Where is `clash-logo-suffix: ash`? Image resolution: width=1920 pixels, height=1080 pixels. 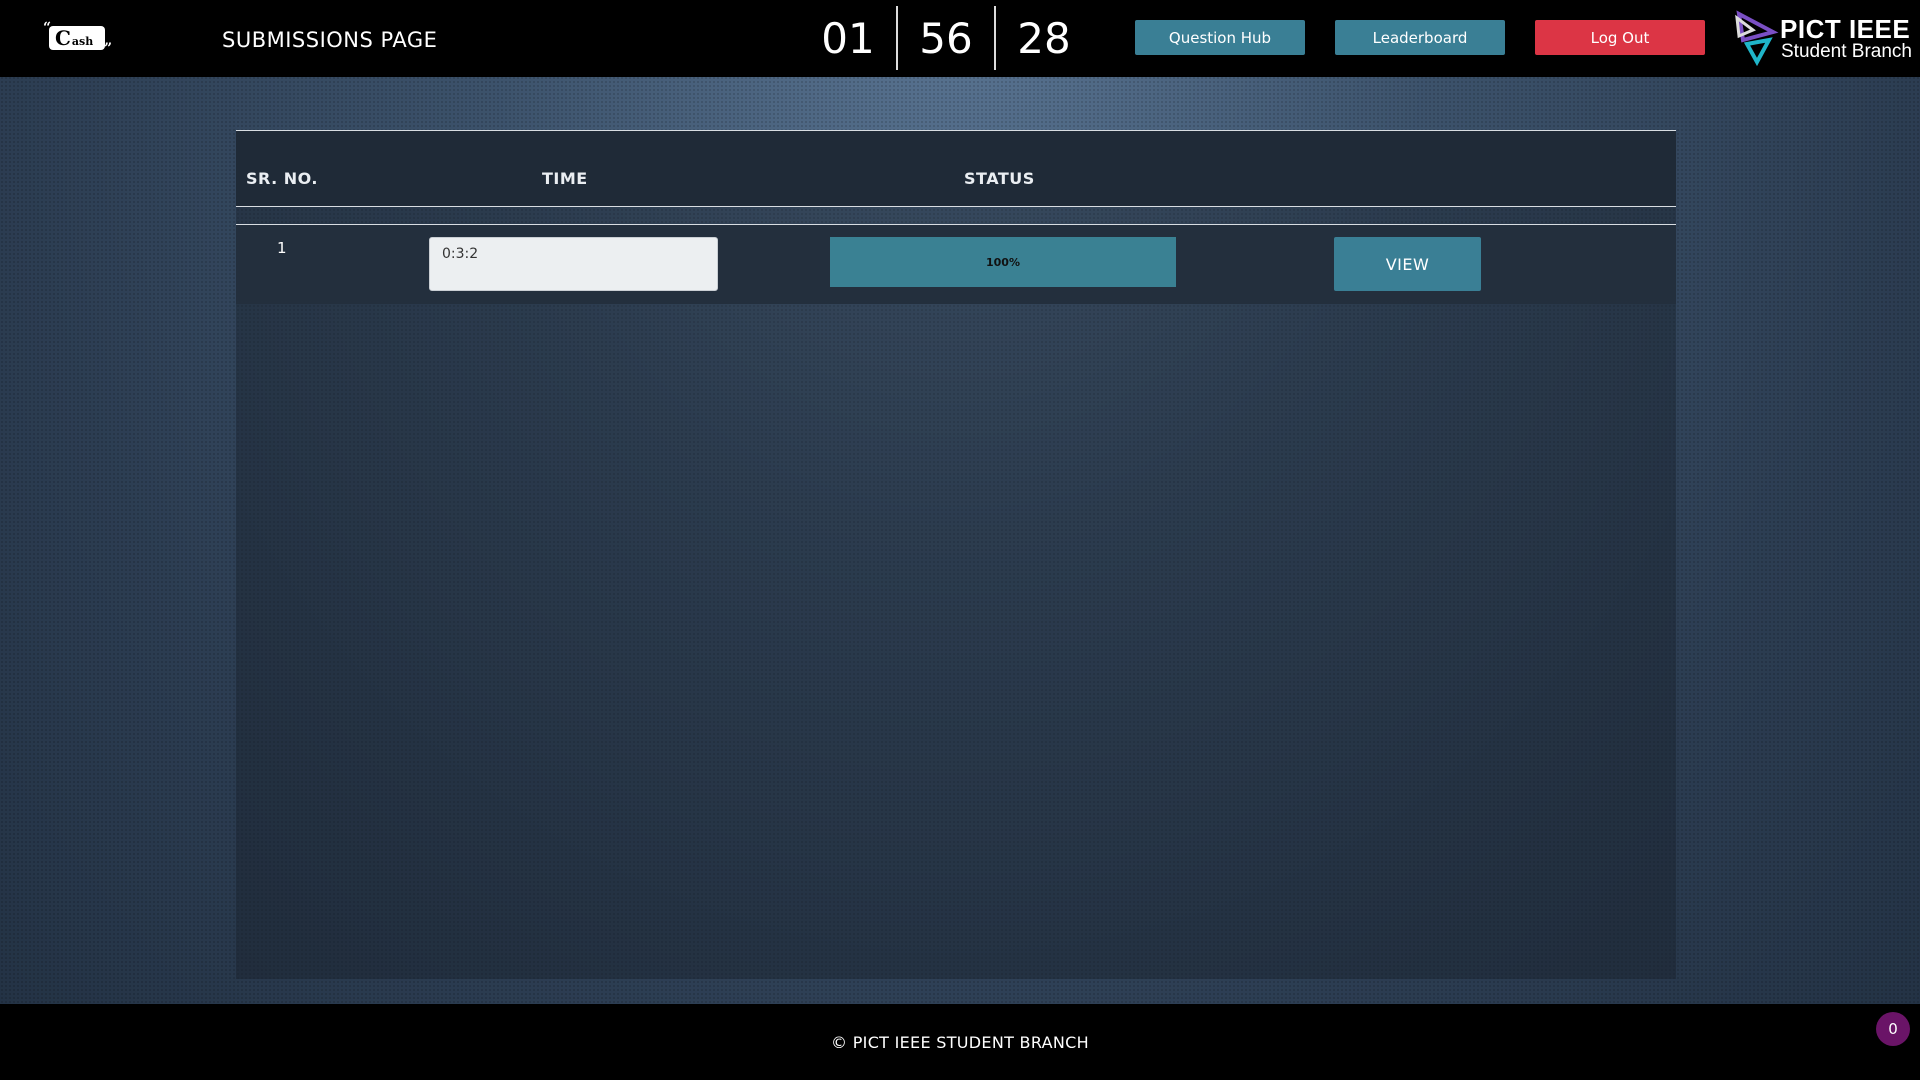 clash-logo-suffix: ash is located at coordinates (82, 41).